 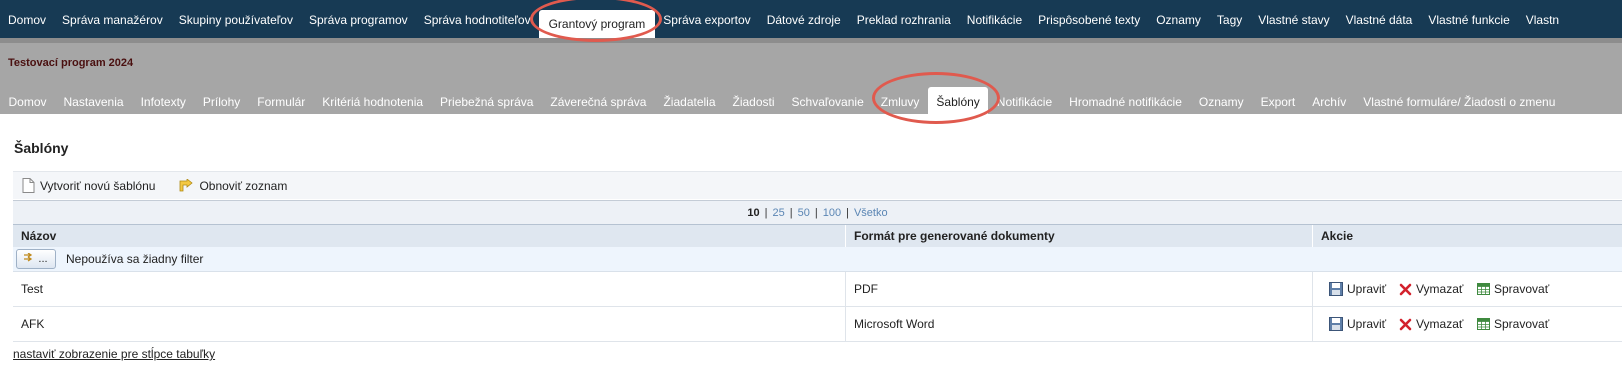 I want to click on top-nav-datove-zdroje: Dátové zdroje, so click(x=804, y=19).